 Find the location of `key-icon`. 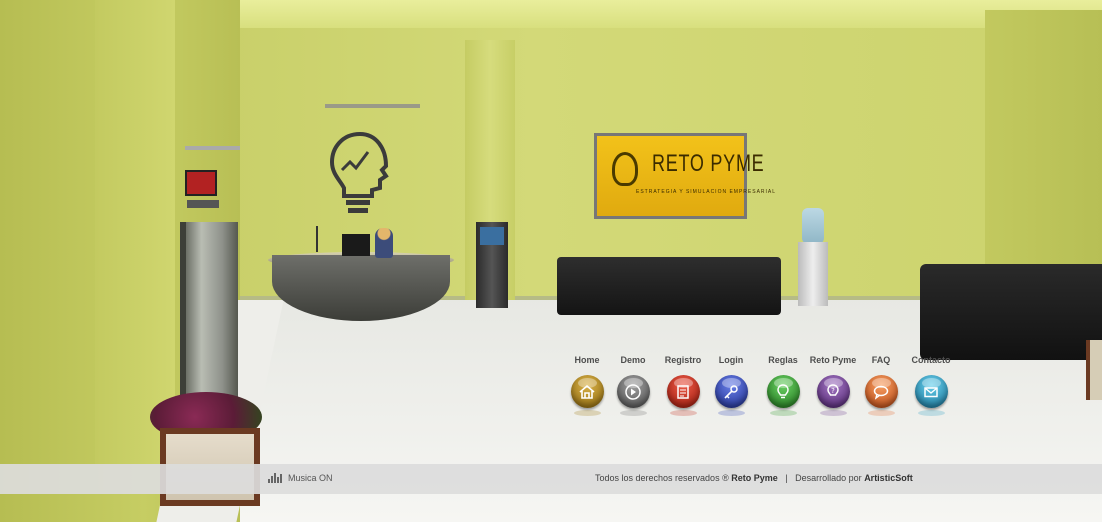

key-icon is located at coordinates (731, 391).